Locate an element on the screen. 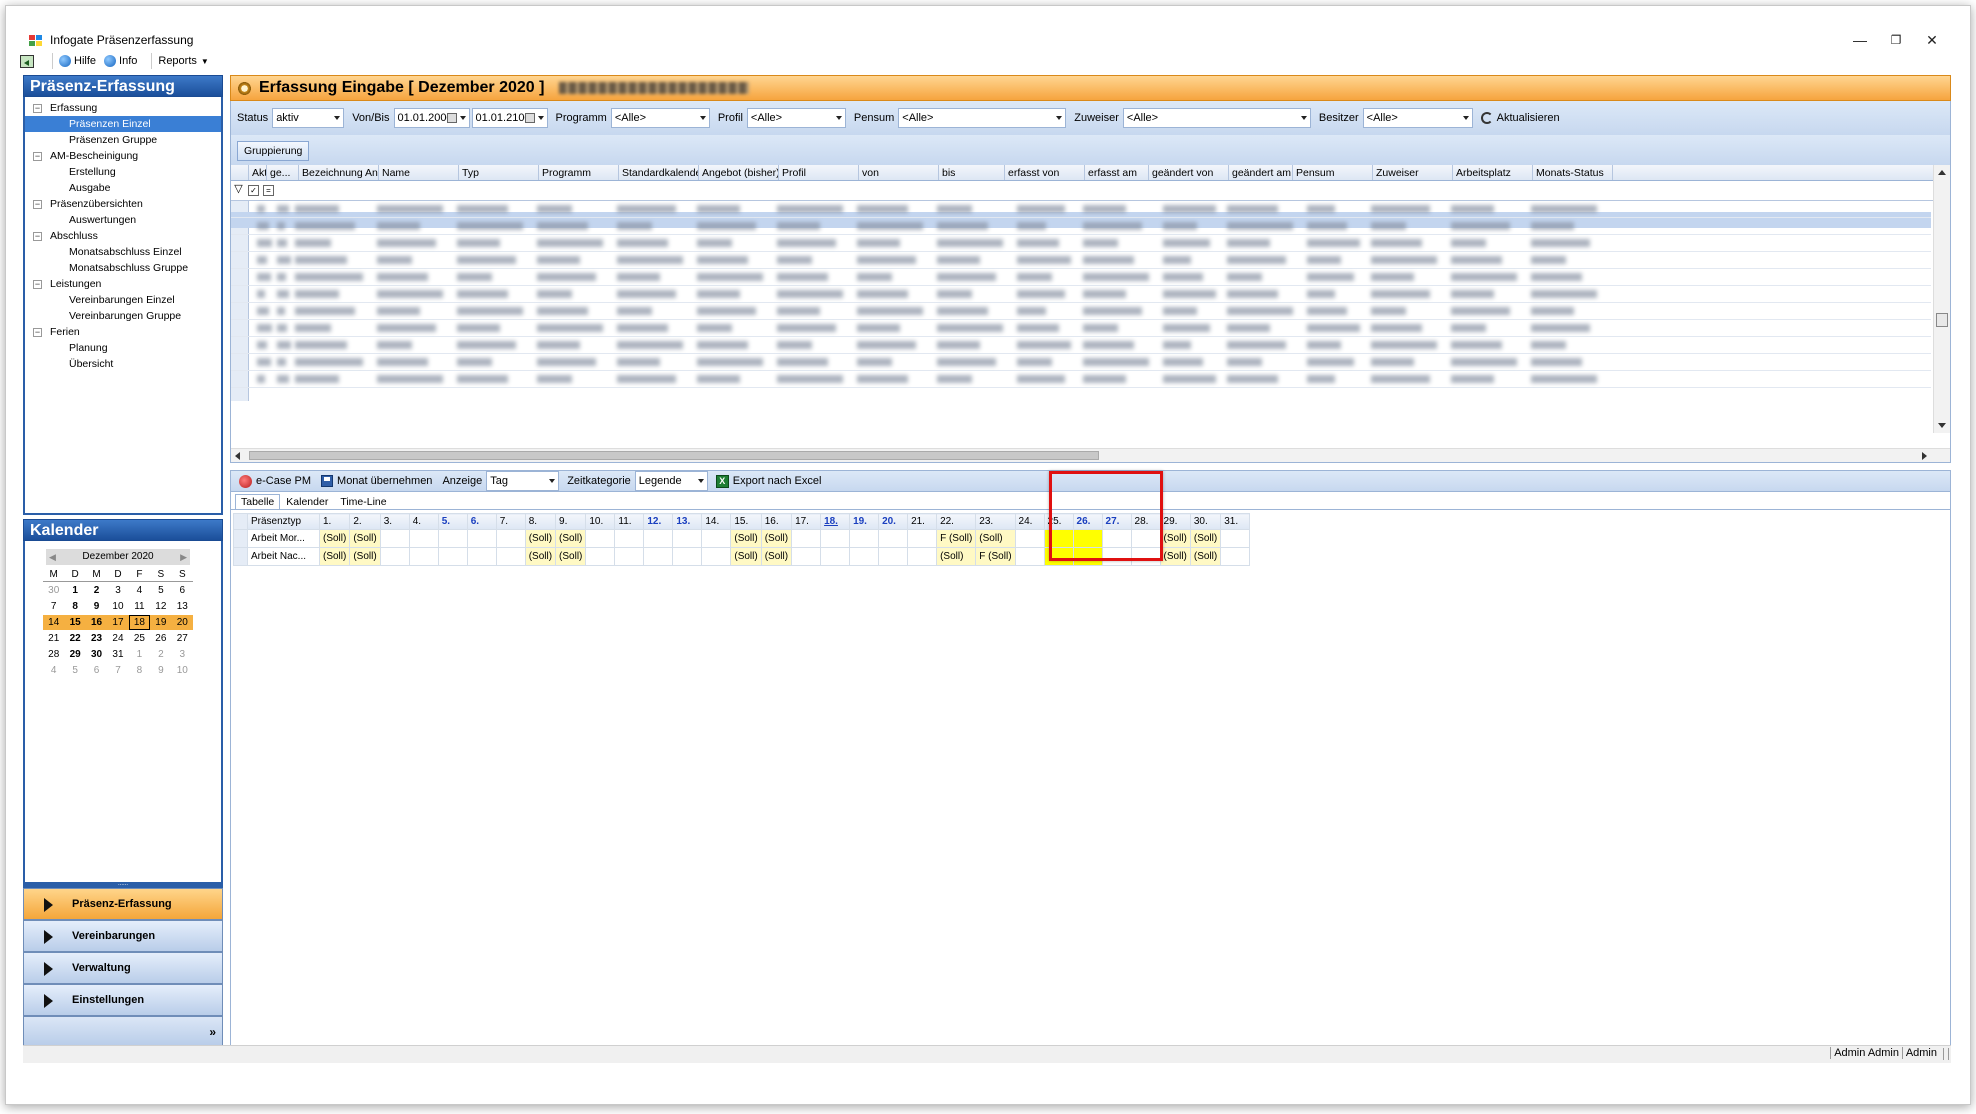 The height and width of the screenshot is (1114, 1976). calendar-day: 23 is located at coordinates (96, 638).